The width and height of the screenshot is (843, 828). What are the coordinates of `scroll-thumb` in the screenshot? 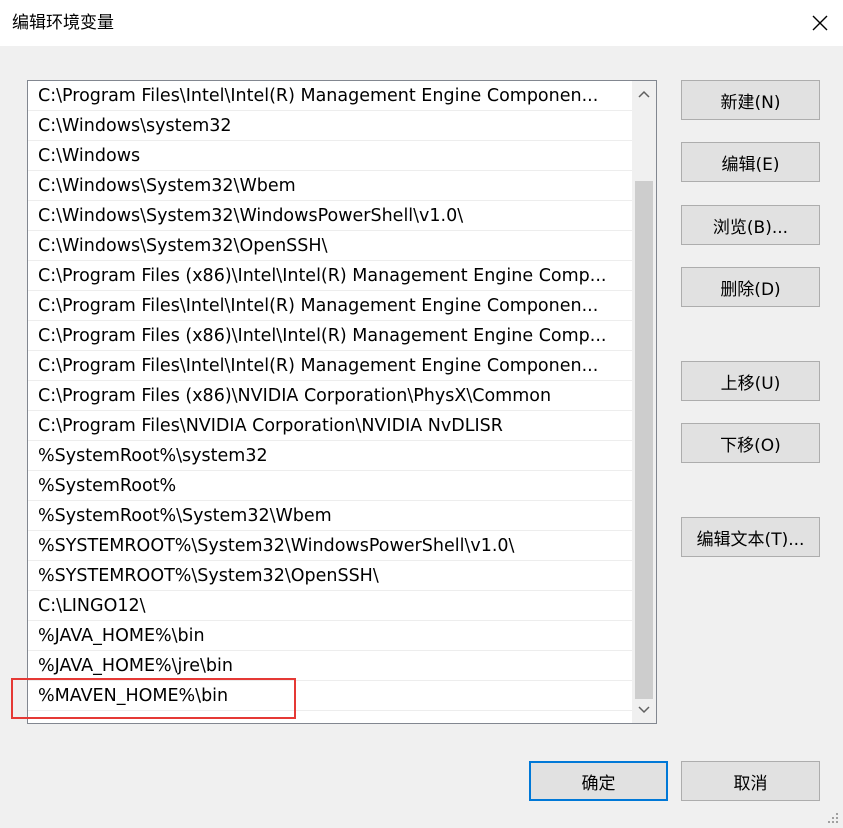 It's located at (644, 440).